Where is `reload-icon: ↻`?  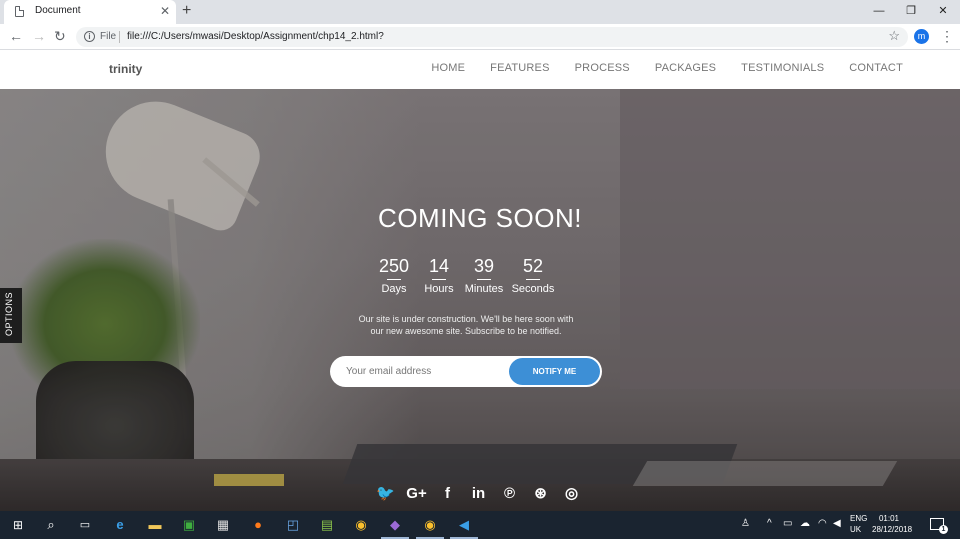 reload-icon: ↻ is located at coordinates (60, 36).